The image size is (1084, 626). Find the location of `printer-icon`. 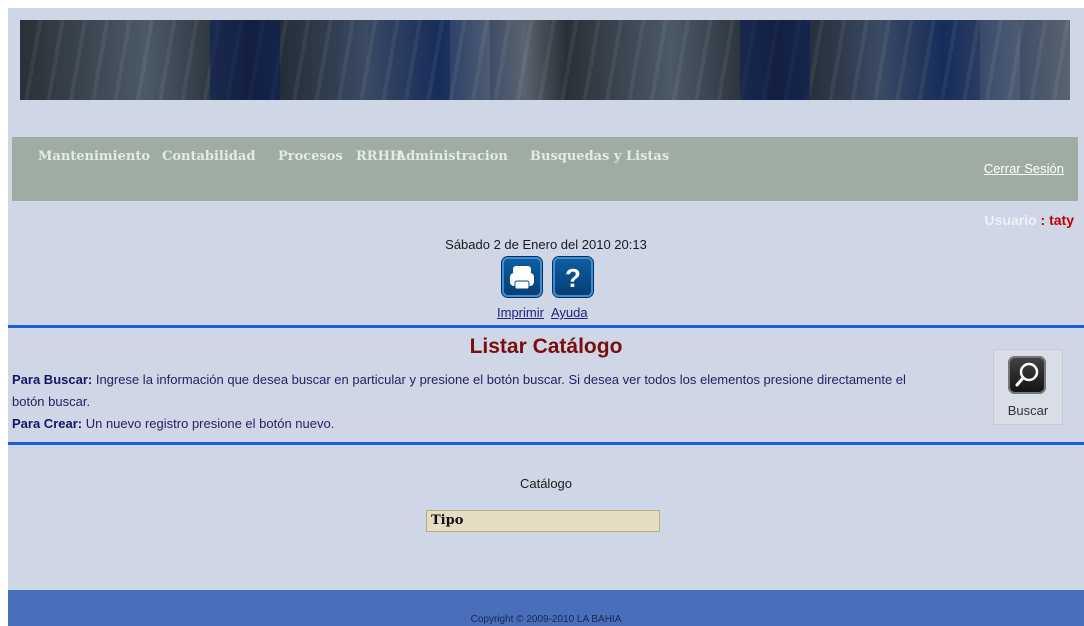

printer-icon is located at coordinates (522, 278).